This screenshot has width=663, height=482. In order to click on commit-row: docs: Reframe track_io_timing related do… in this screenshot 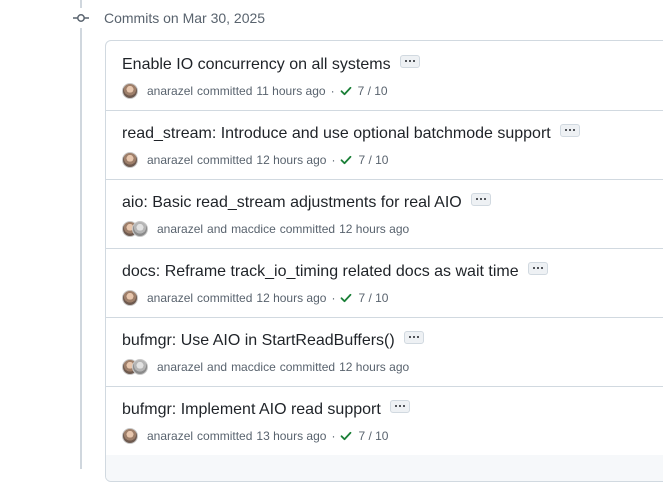, I will do `click(384, 283)`.